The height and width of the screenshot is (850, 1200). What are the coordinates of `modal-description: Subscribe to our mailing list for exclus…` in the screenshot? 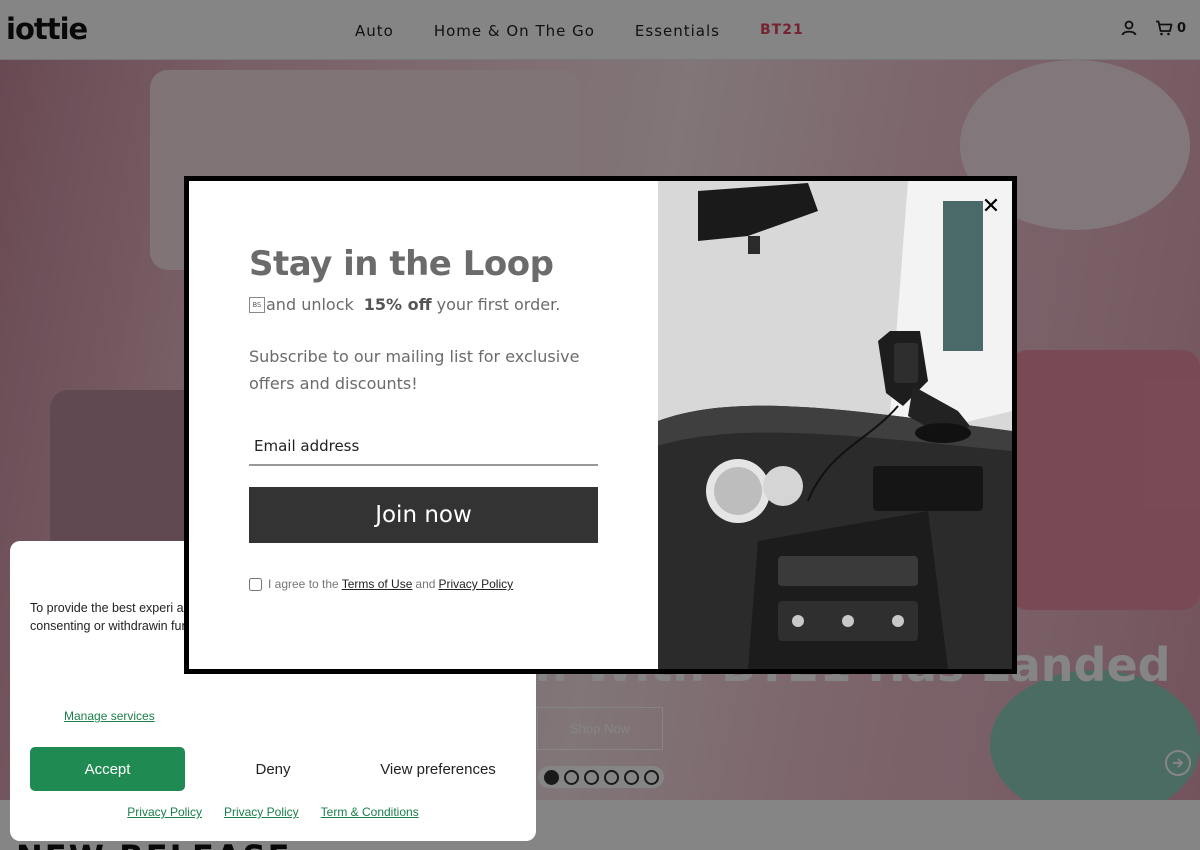 It's located at (414, 370).